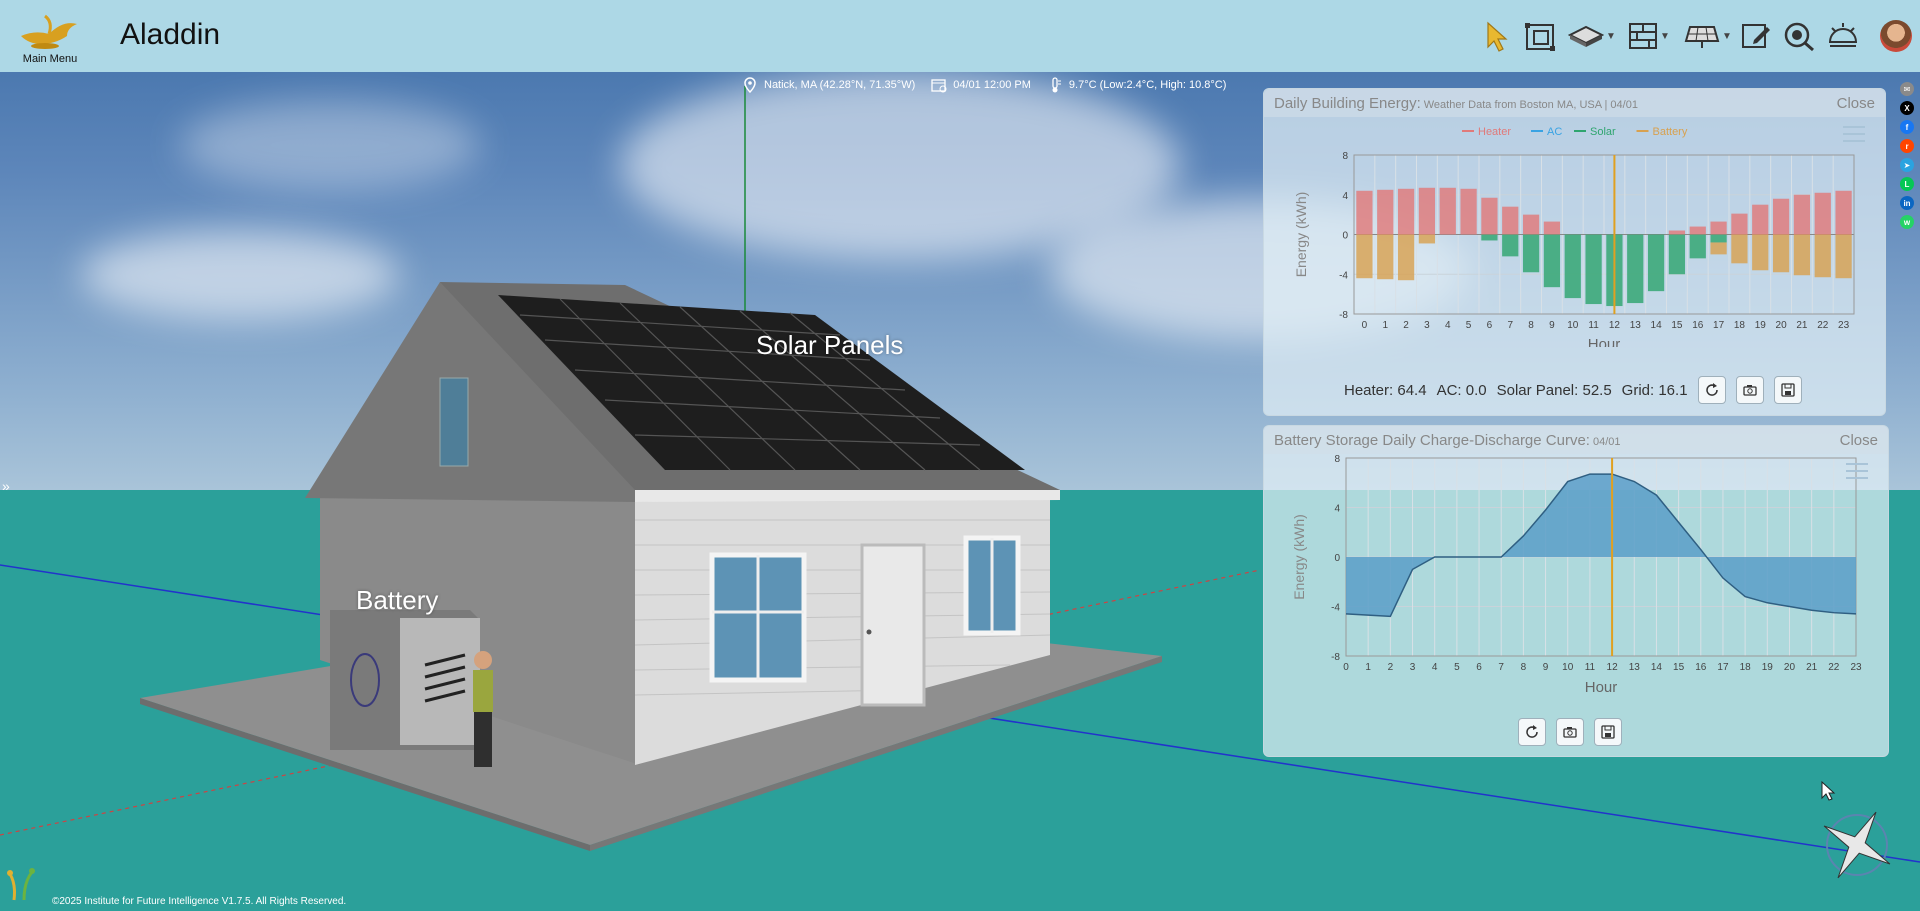 The height and width of the screenshot is (911, 1920). What do you see at coordinates (1790, 667) in the screenshot?
I see `x-tick-label: 20` at bounding box center [1790, 667].